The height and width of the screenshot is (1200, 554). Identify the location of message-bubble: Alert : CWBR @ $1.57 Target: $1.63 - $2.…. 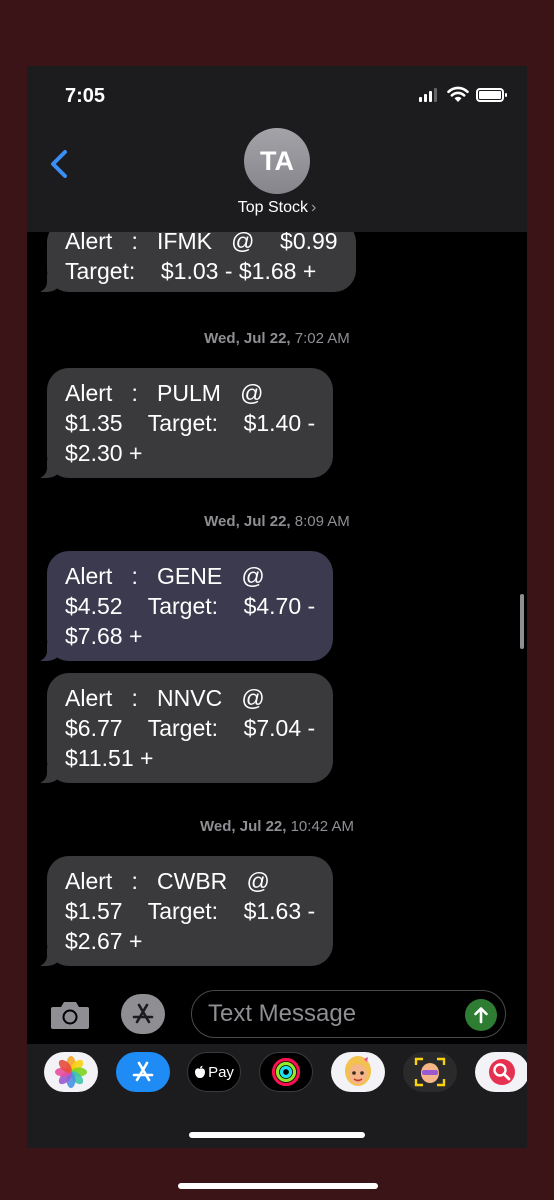
(184, 911).